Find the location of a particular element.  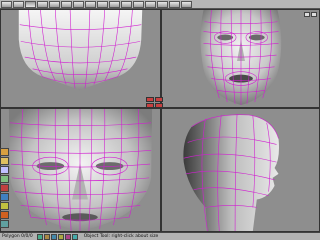

weld-icon is located at coordinates (4, 215).